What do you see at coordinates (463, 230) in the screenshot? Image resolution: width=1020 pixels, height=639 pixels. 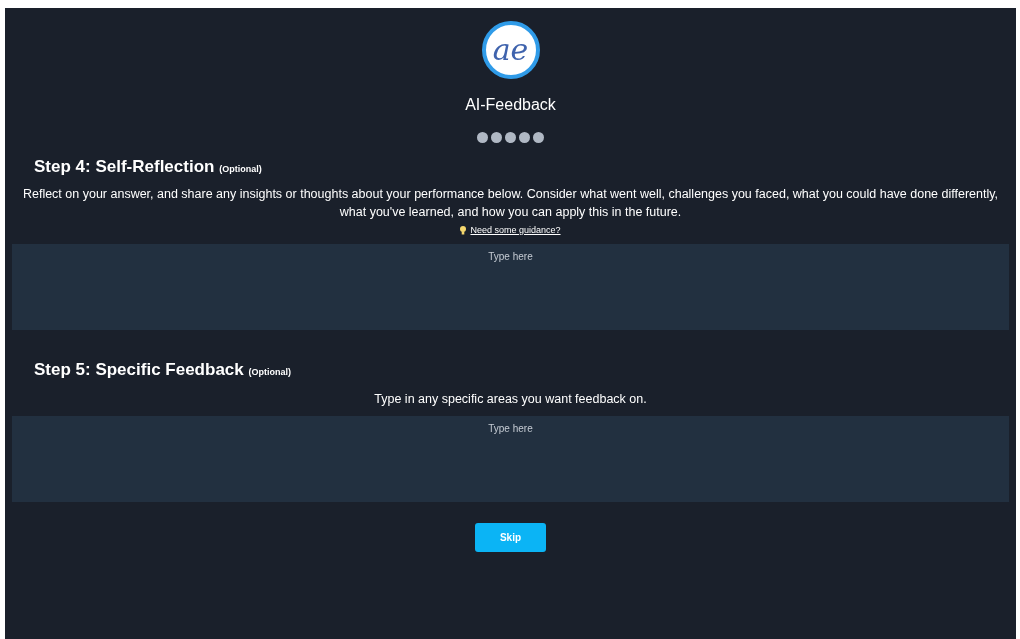 I see `lightbulb-icon` at bounding box center [463, 230].